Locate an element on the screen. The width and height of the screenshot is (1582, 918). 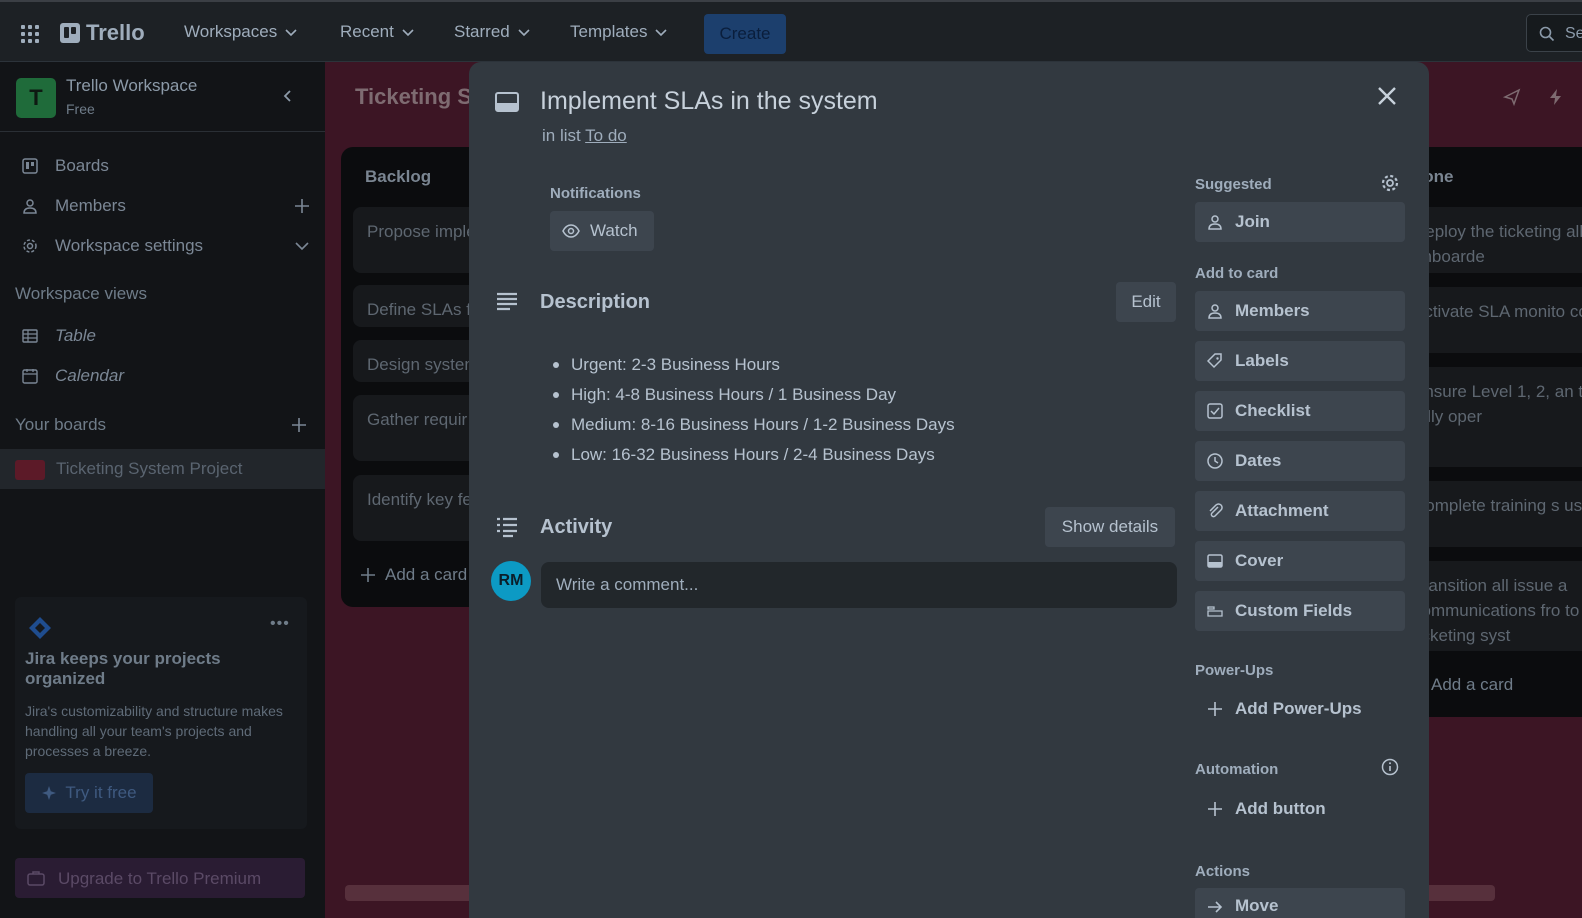
add-button-label: Add button is located at coordinates (1280, 808).